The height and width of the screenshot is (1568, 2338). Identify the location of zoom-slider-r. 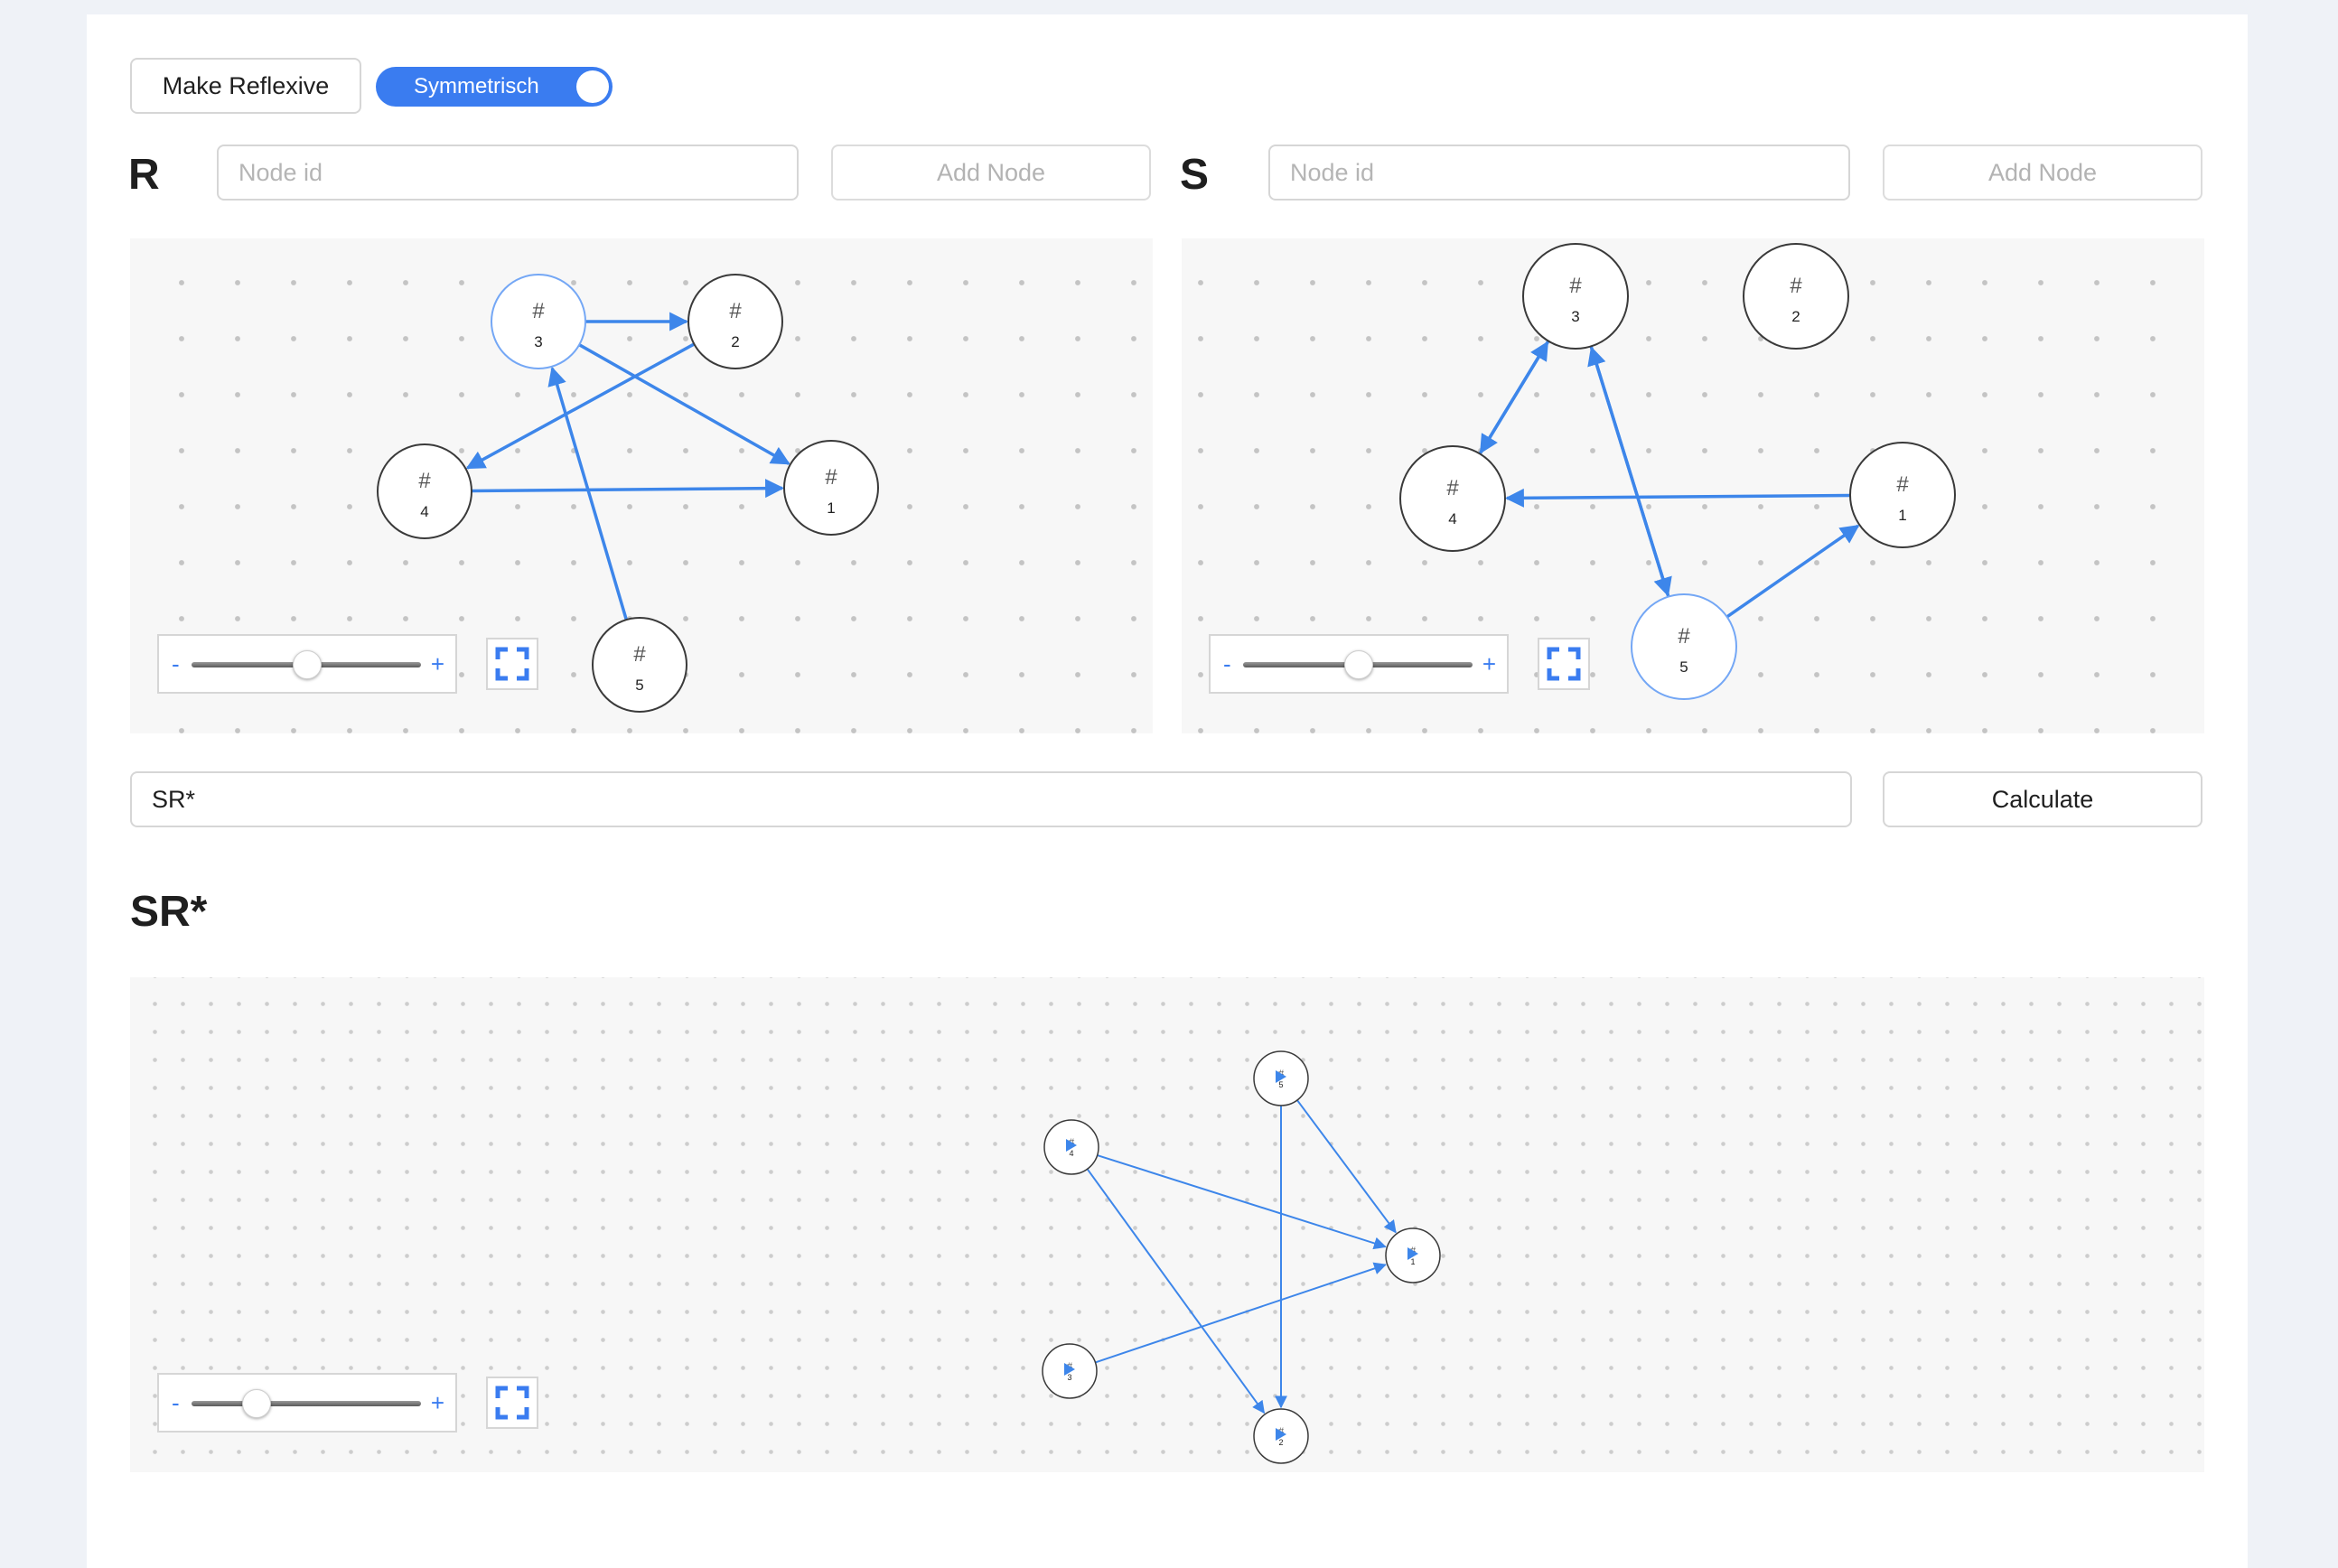
(306, 665).